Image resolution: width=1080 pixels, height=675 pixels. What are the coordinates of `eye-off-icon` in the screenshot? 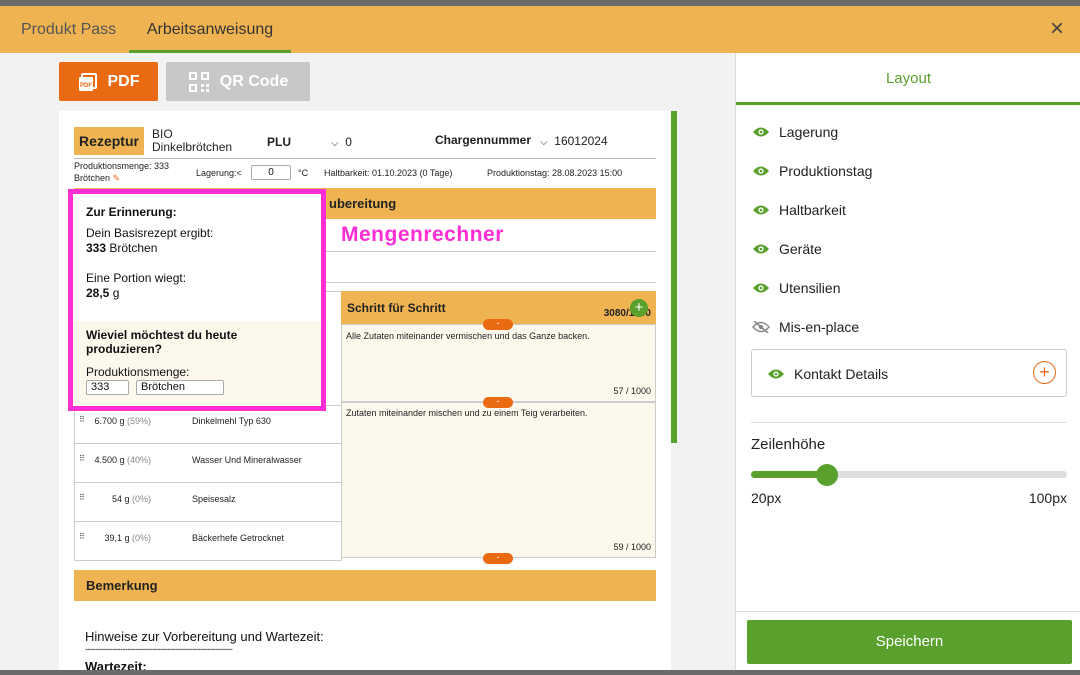 It's located at (761, 327).